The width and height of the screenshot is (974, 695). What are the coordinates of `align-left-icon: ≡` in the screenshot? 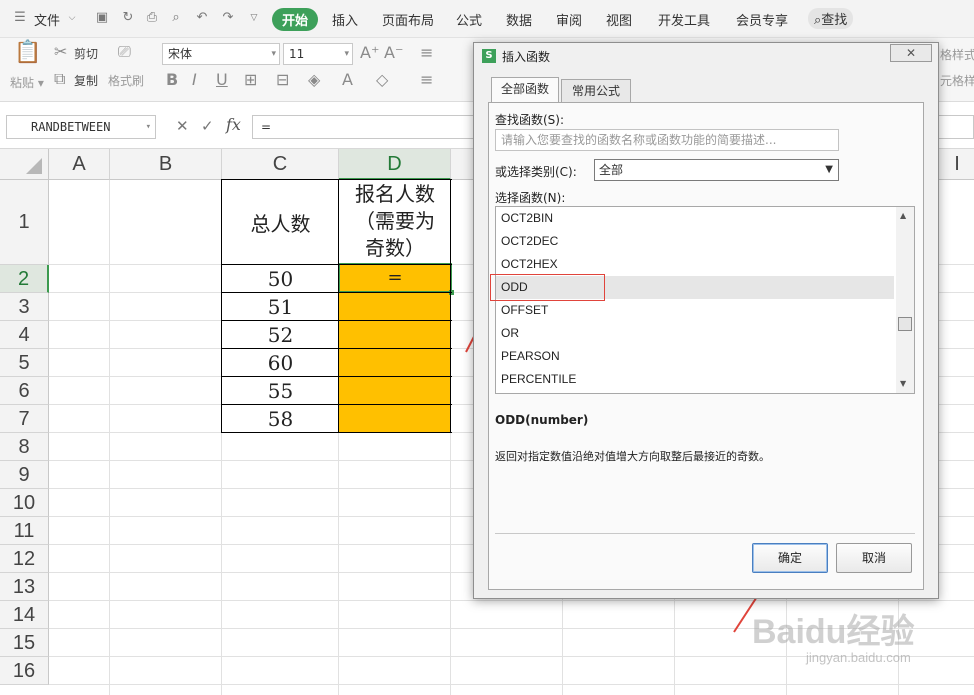 It's located at (426, 80).